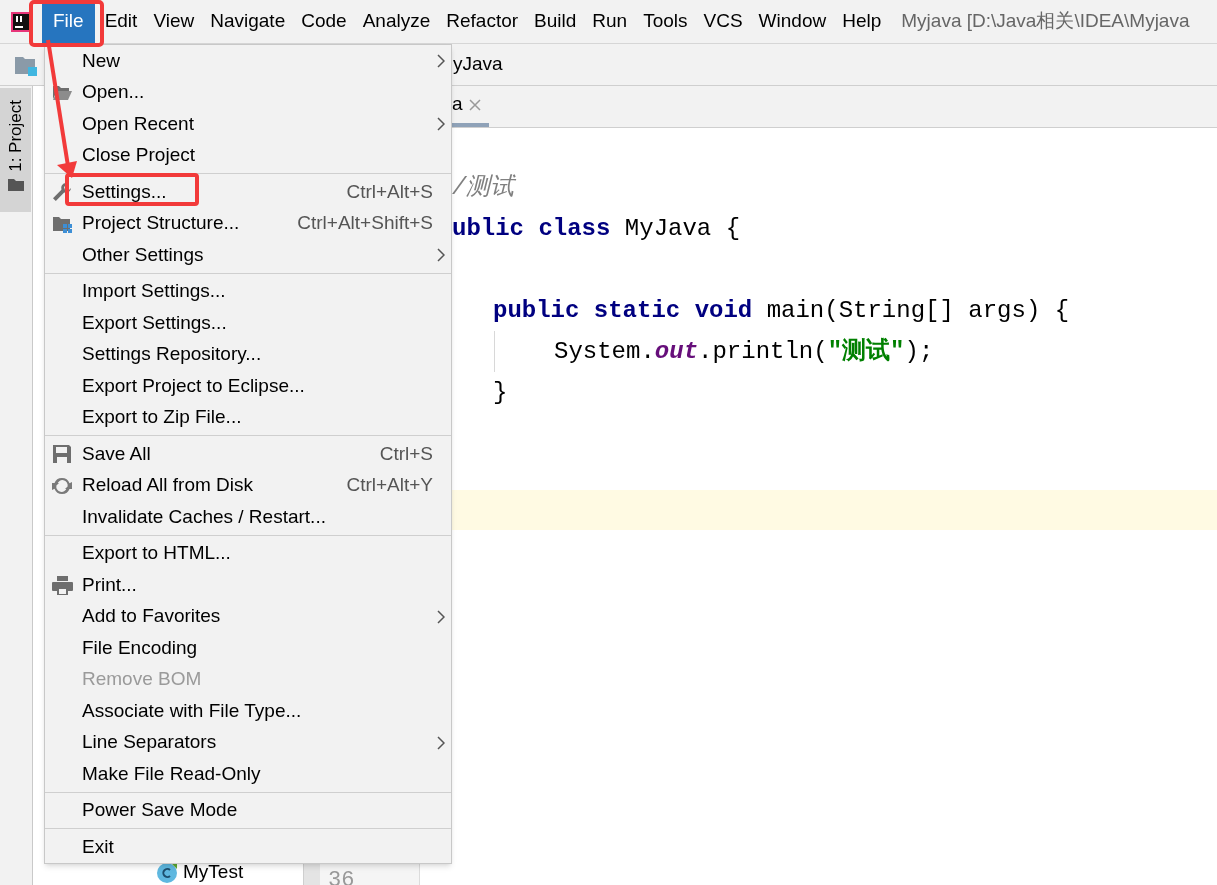 The image size is (1217, 885). Describe the element at coordinates (484, 188) in the screenshot. I see `code-line: /测试` at that location.